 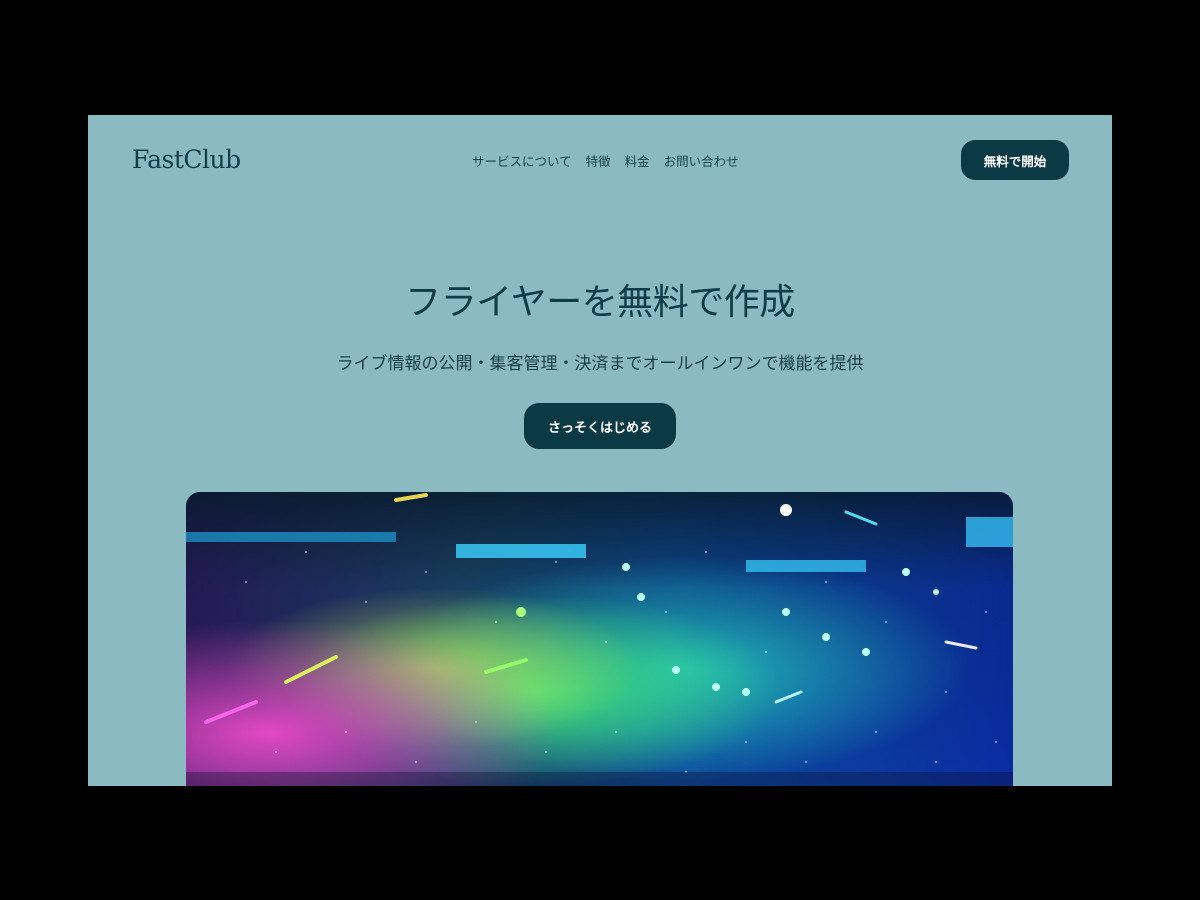 I want to click on start-free-button: 無料で開始, so click(x=1015, y=160).